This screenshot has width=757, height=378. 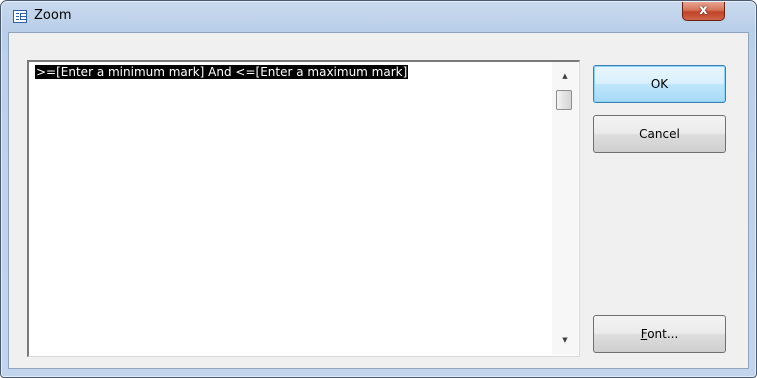 I want to click on close-button: x, so click(x=703, y=11).